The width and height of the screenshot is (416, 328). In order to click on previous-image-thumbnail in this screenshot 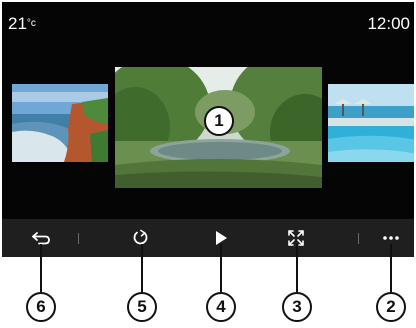, I will do `click(60, 123)`.